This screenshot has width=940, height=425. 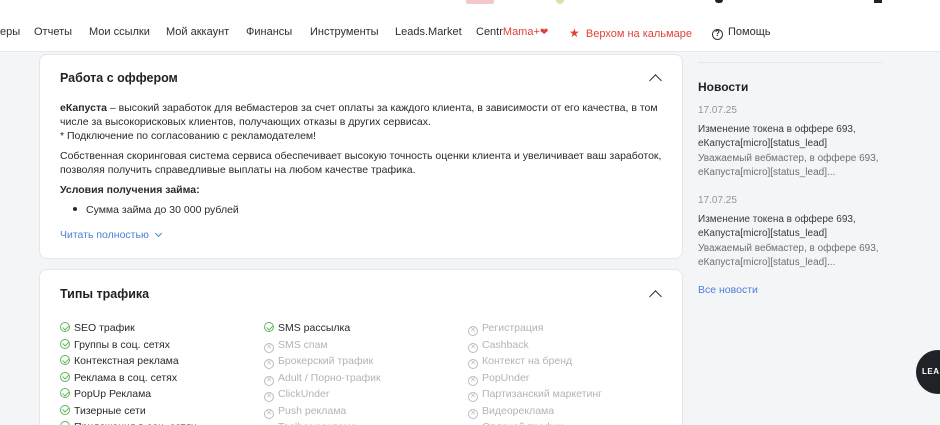 I want to click on traffic-type-item: Реклама в соц. сетях, so click(x=128, y=378).